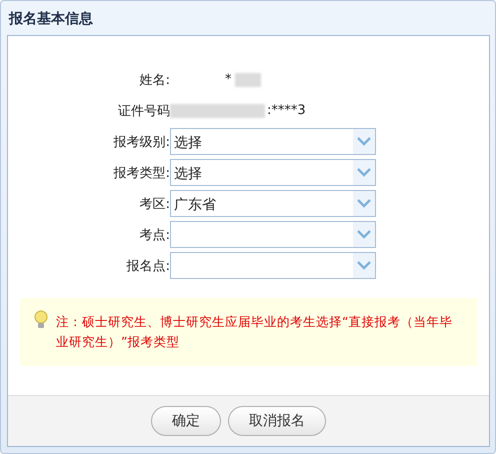 Image resolution: width=496 pixels, height=454 pixels. I want to click on field-label: 考区:, so click(154, 204).